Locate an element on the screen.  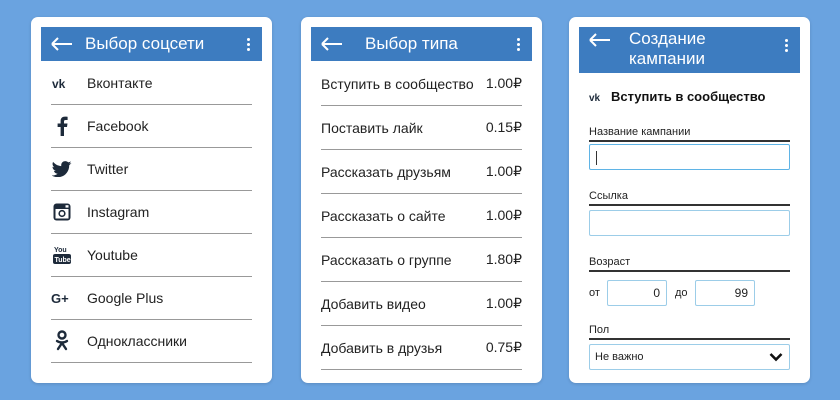
type-item-label: Рассказать о сайте is located at coordinates (383, 215).